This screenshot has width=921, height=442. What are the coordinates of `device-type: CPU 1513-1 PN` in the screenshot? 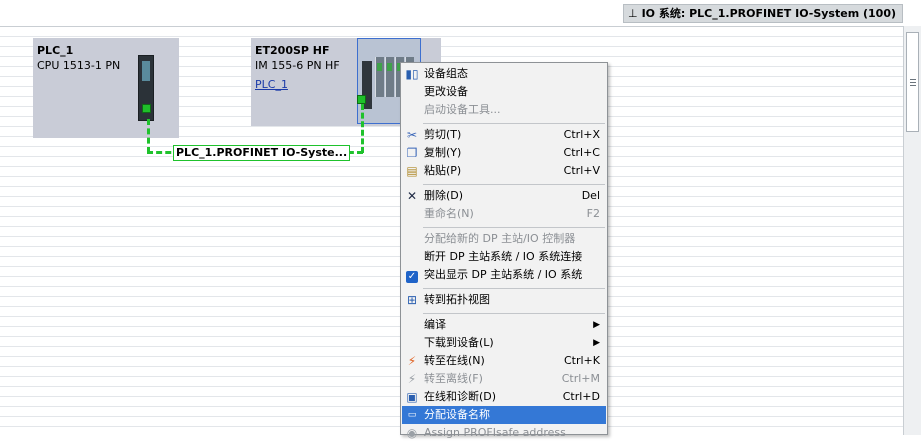 It's located at (79, 65).